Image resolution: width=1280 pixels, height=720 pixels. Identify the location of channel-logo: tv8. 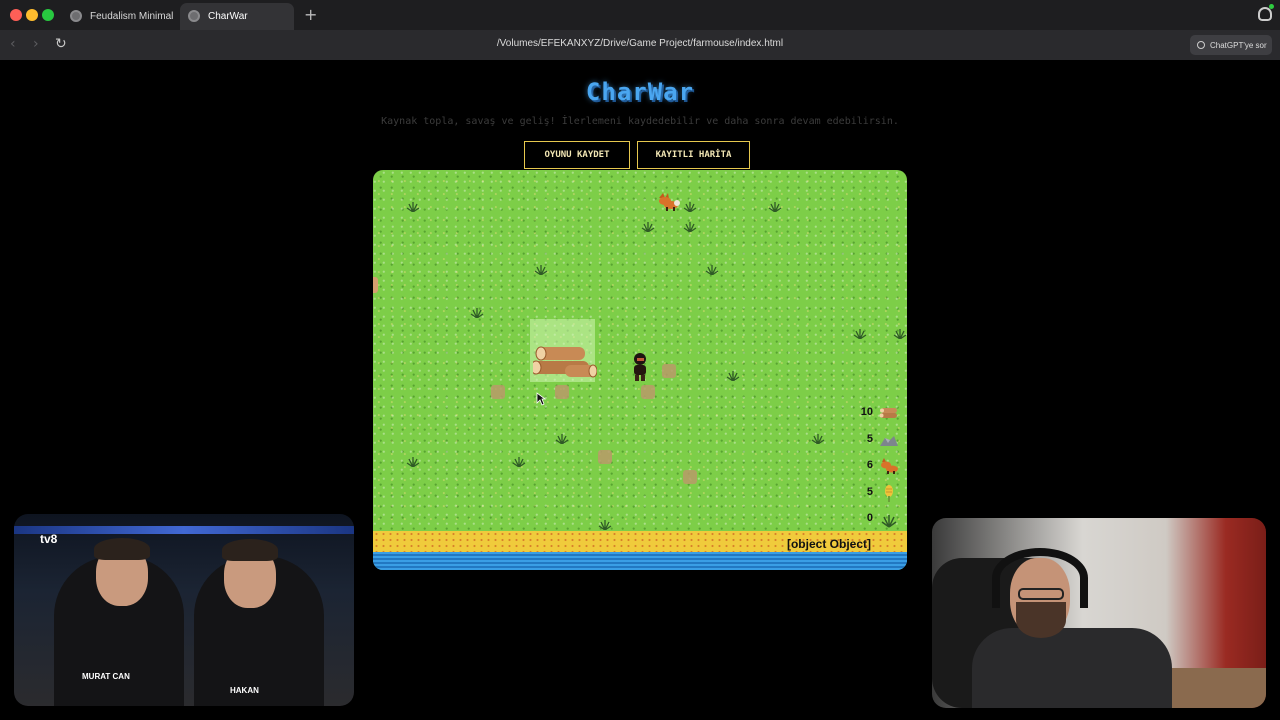
(49, 539).